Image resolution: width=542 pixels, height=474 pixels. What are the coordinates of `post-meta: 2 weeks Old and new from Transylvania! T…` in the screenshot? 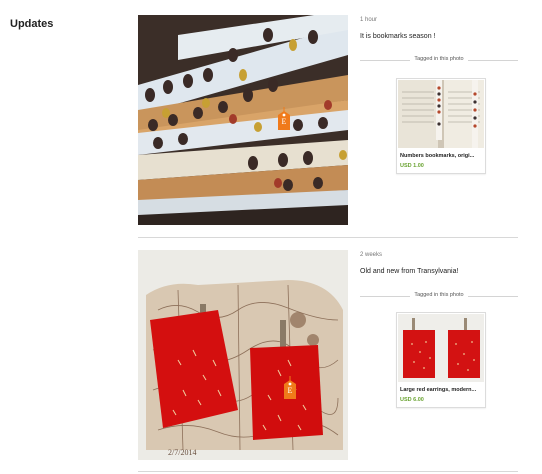 It's located at (439, 329).